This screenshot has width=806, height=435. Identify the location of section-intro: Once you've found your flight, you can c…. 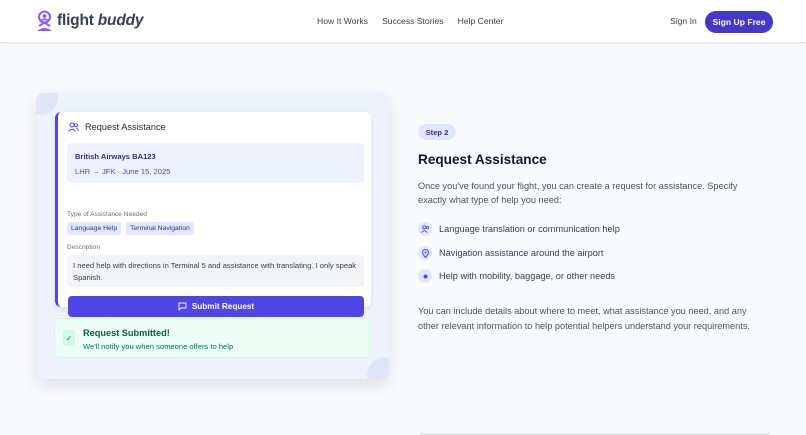
(578, 193).